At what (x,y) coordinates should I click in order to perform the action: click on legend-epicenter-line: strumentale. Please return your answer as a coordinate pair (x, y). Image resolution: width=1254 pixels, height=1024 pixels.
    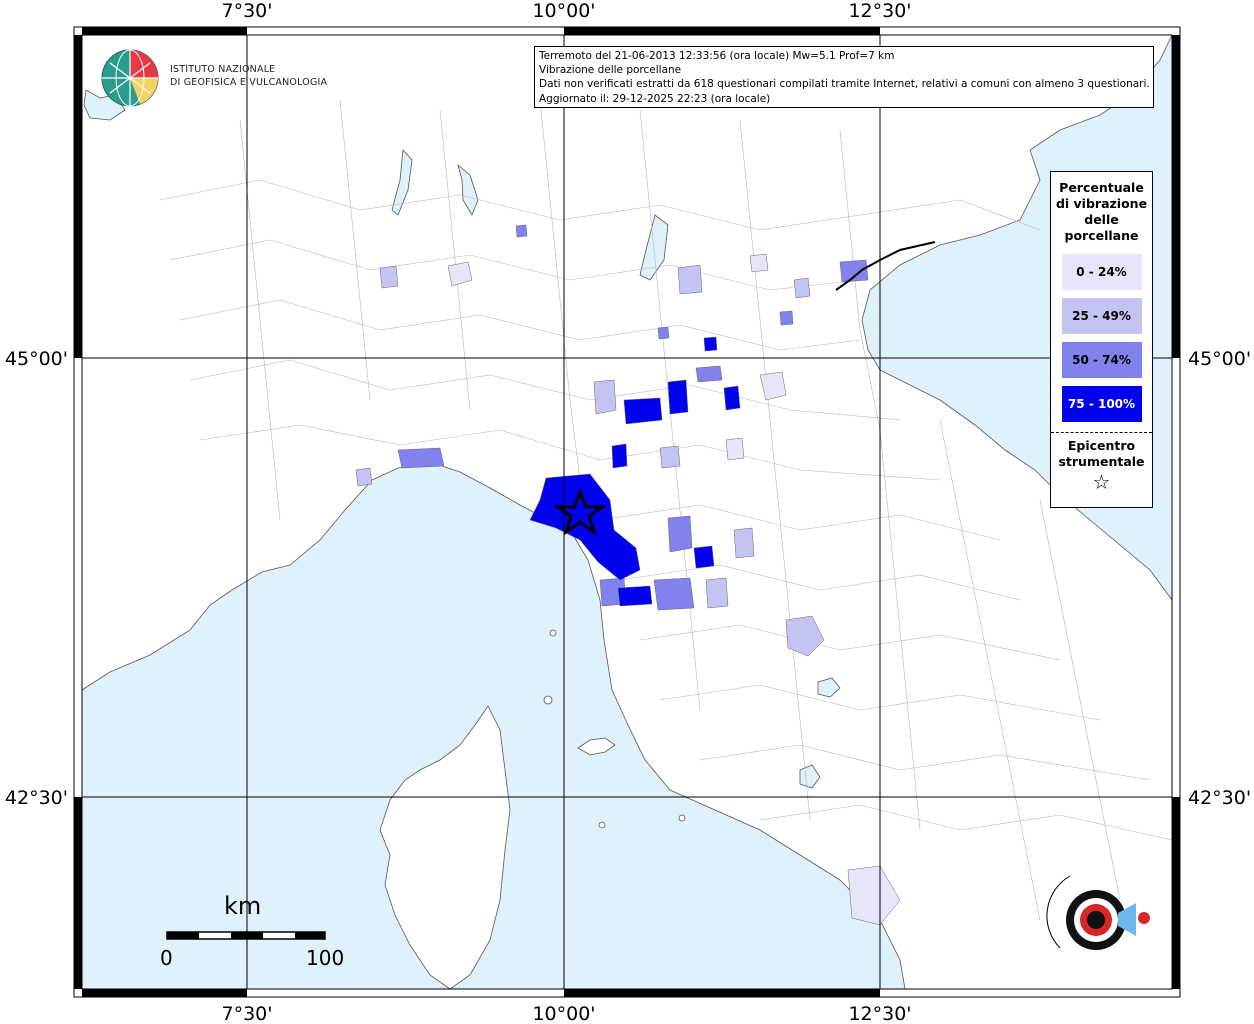
    Looking at the image, I should click on (1101, 461).